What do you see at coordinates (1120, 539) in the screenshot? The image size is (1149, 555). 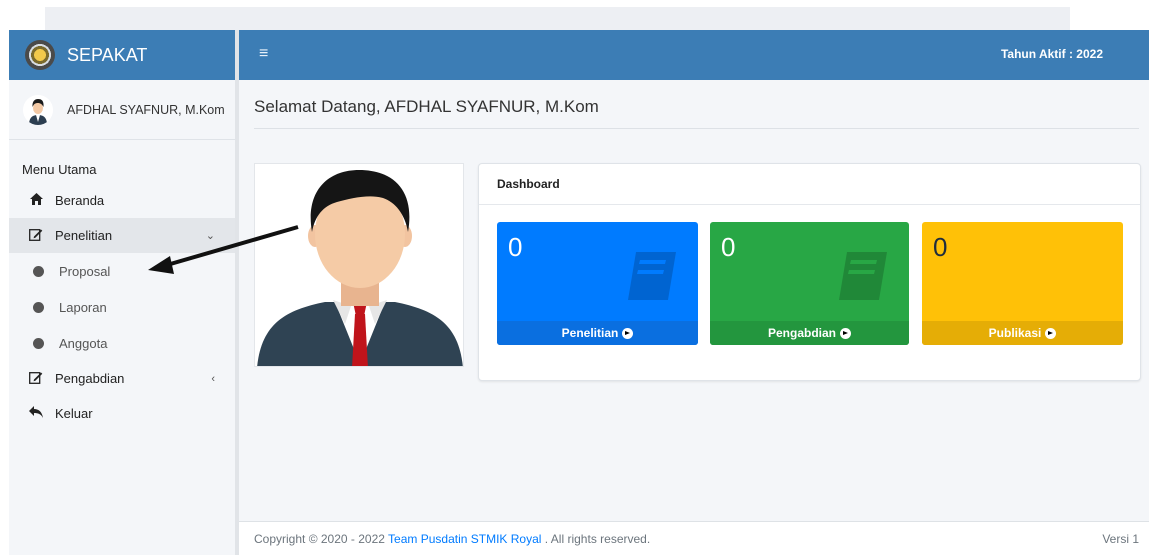 I see `version-text: Versi 1` at bounding box center [1120, 539].